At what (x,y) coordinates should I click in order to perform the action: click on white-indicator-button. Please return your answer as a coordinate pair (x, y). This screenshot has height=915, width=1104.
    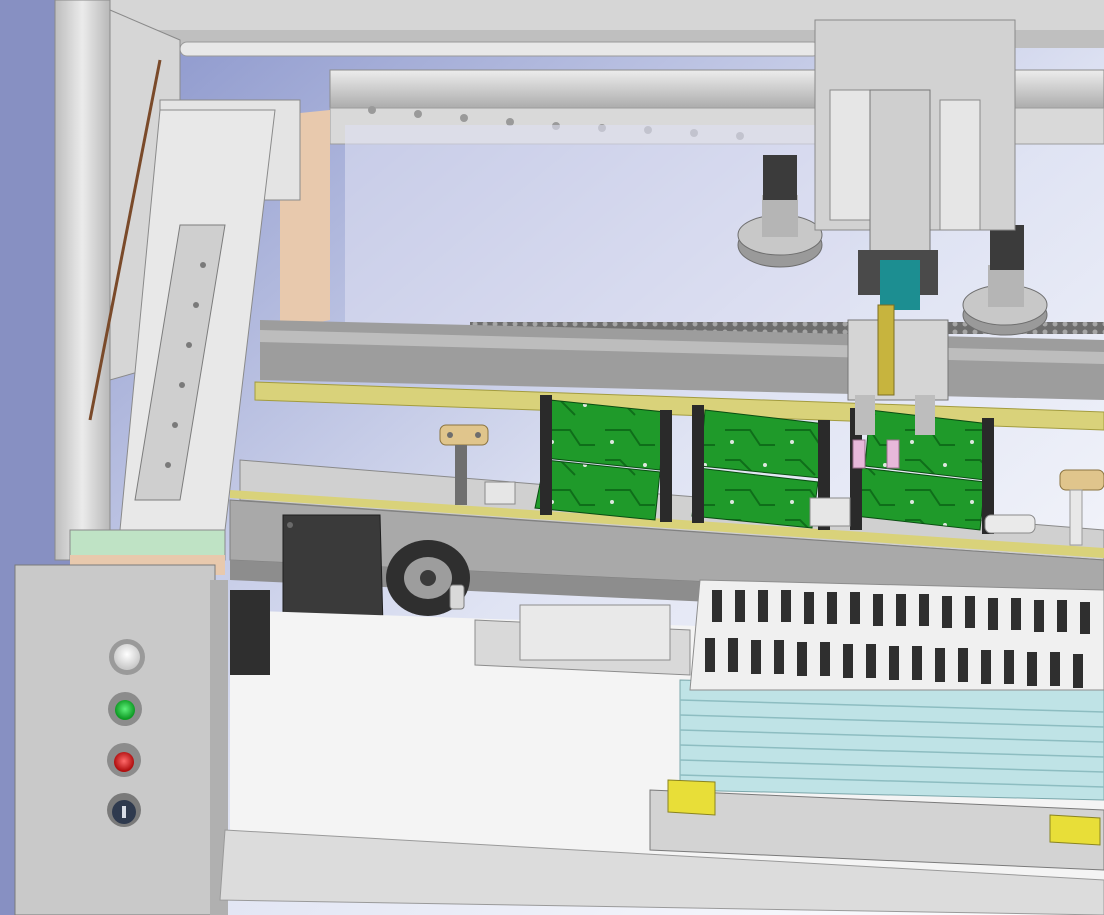
    Looking at the image, I should click on (127, 657).